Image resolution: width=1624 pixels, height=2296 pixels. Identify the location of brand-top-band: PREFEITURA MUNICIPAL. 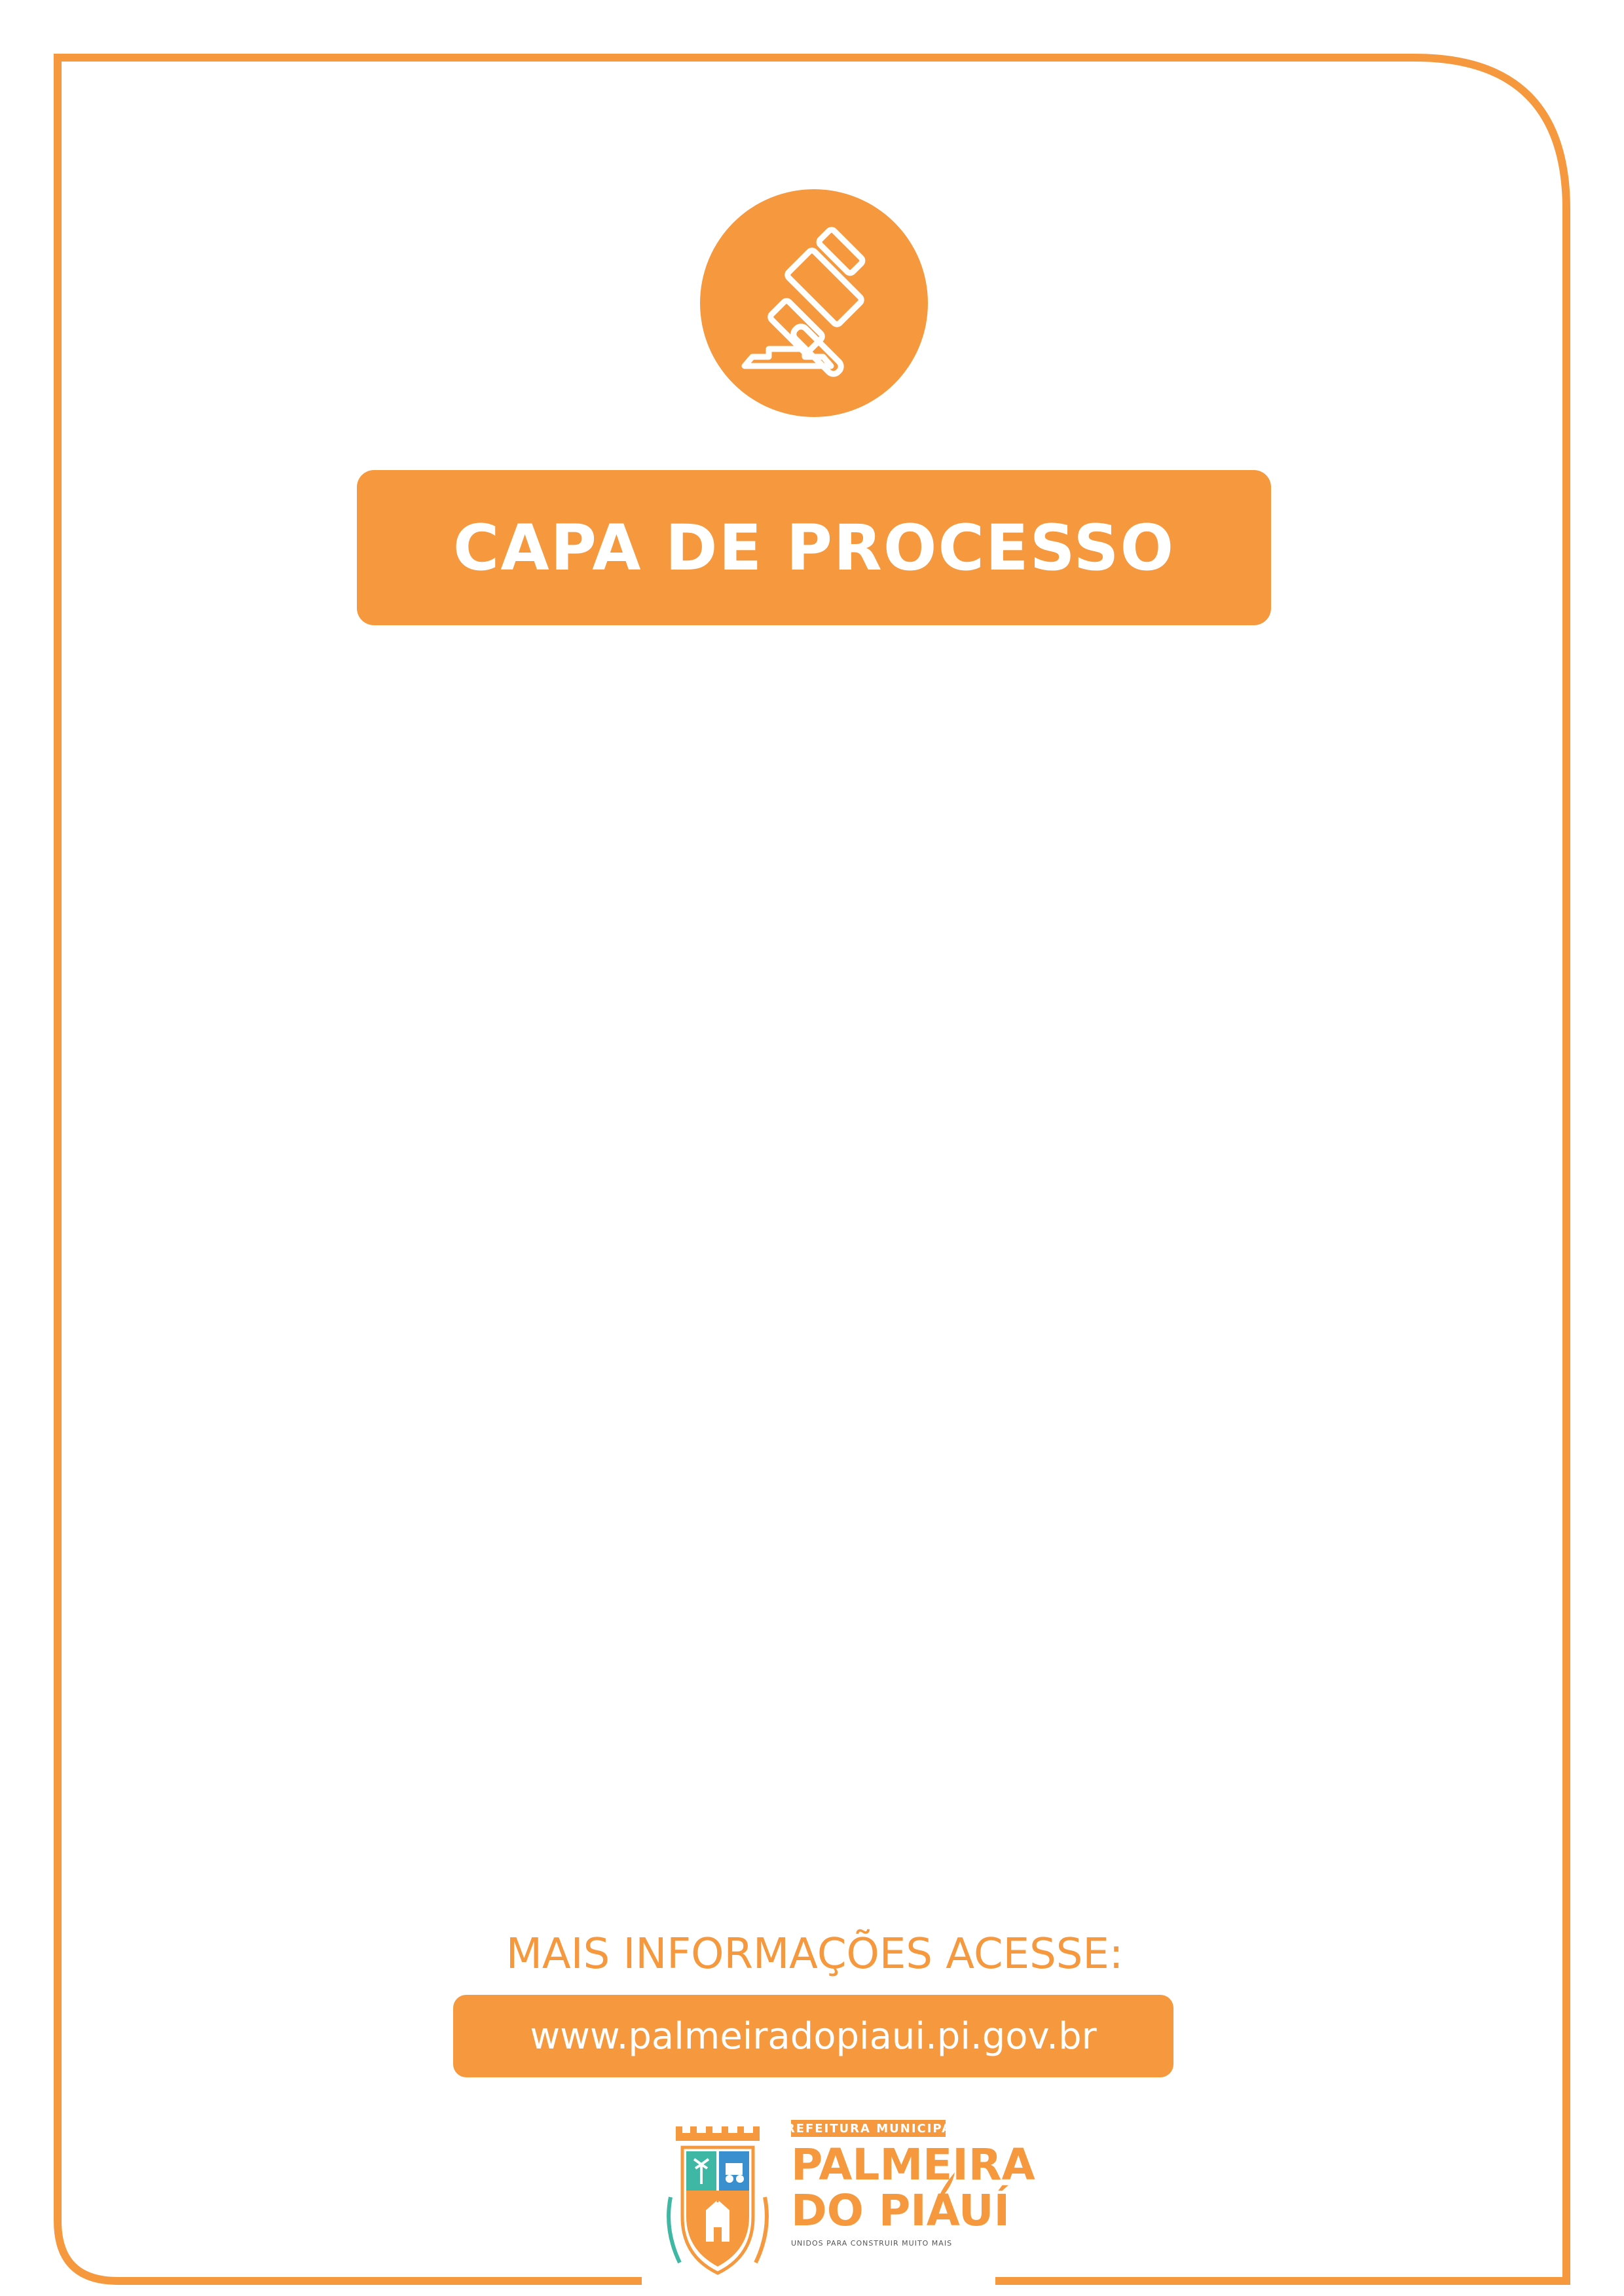
(867, 2128).